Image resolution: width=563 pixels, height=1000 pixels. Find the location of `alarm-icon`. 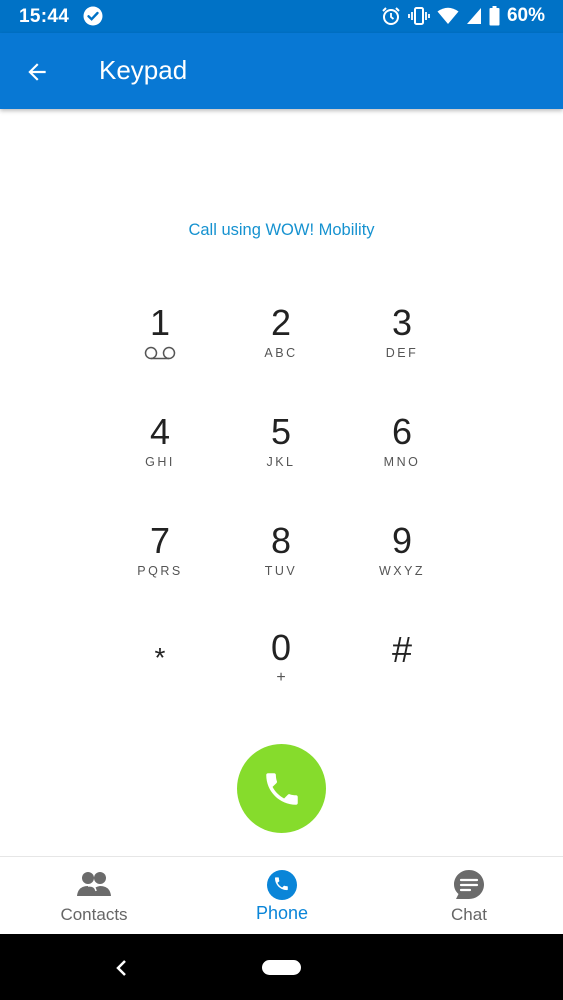

alarm-icon is located at coordinates (391, 16).